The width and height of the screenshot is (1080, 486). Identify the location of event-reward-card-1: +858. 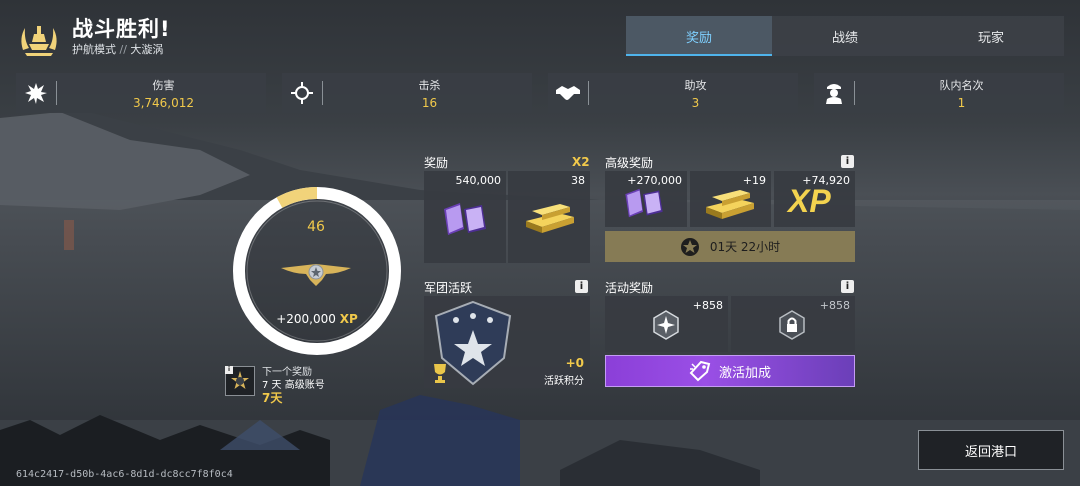
(666, 324).